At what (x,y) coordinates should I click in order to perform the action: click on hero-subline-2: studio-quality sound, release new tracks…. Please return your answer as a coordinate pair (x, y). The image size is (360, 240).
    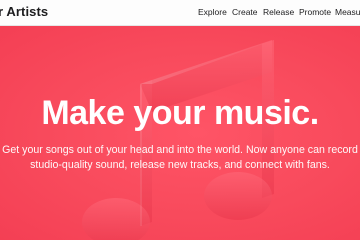
    Looking at the image, I should click on (180, 165).